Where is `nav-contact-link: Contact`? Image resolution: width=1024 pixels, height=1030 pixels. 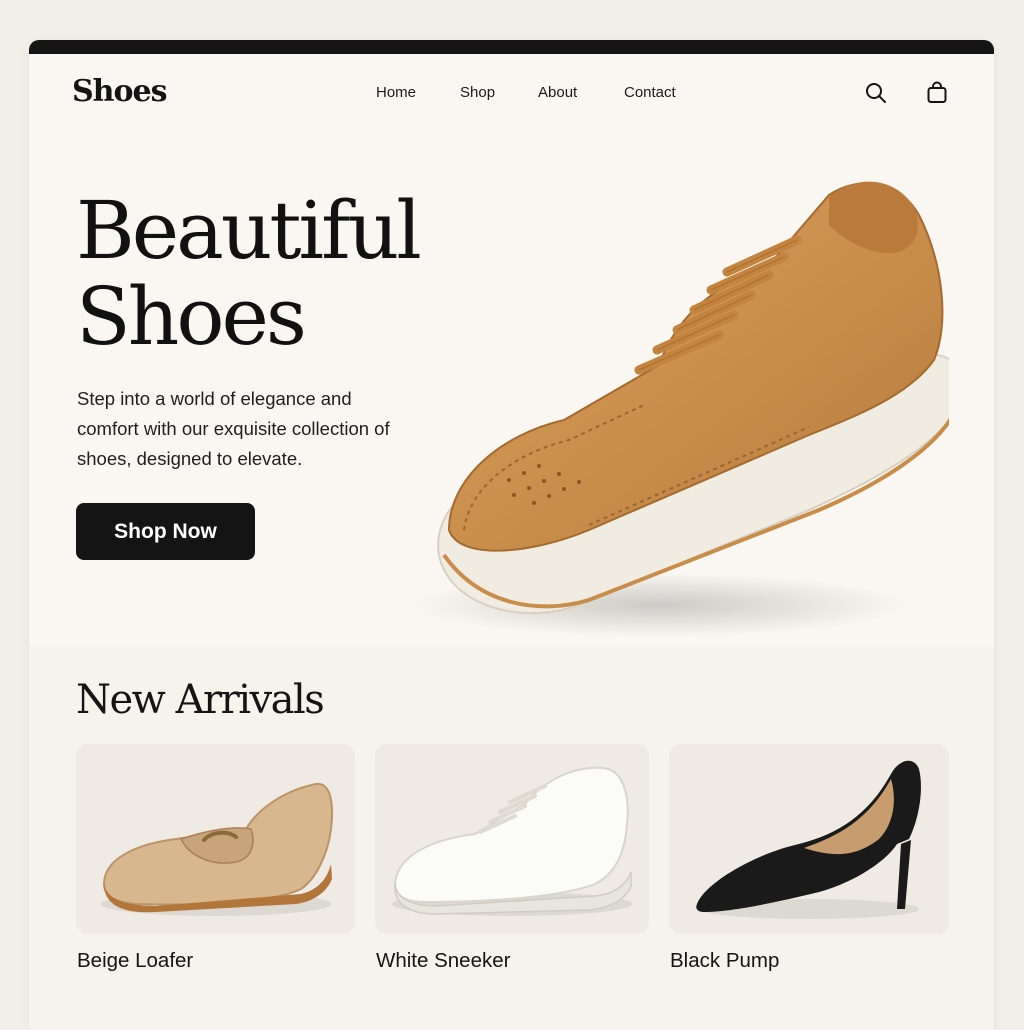 nav-contact-link: Contact is located at coordinates (650, 92).